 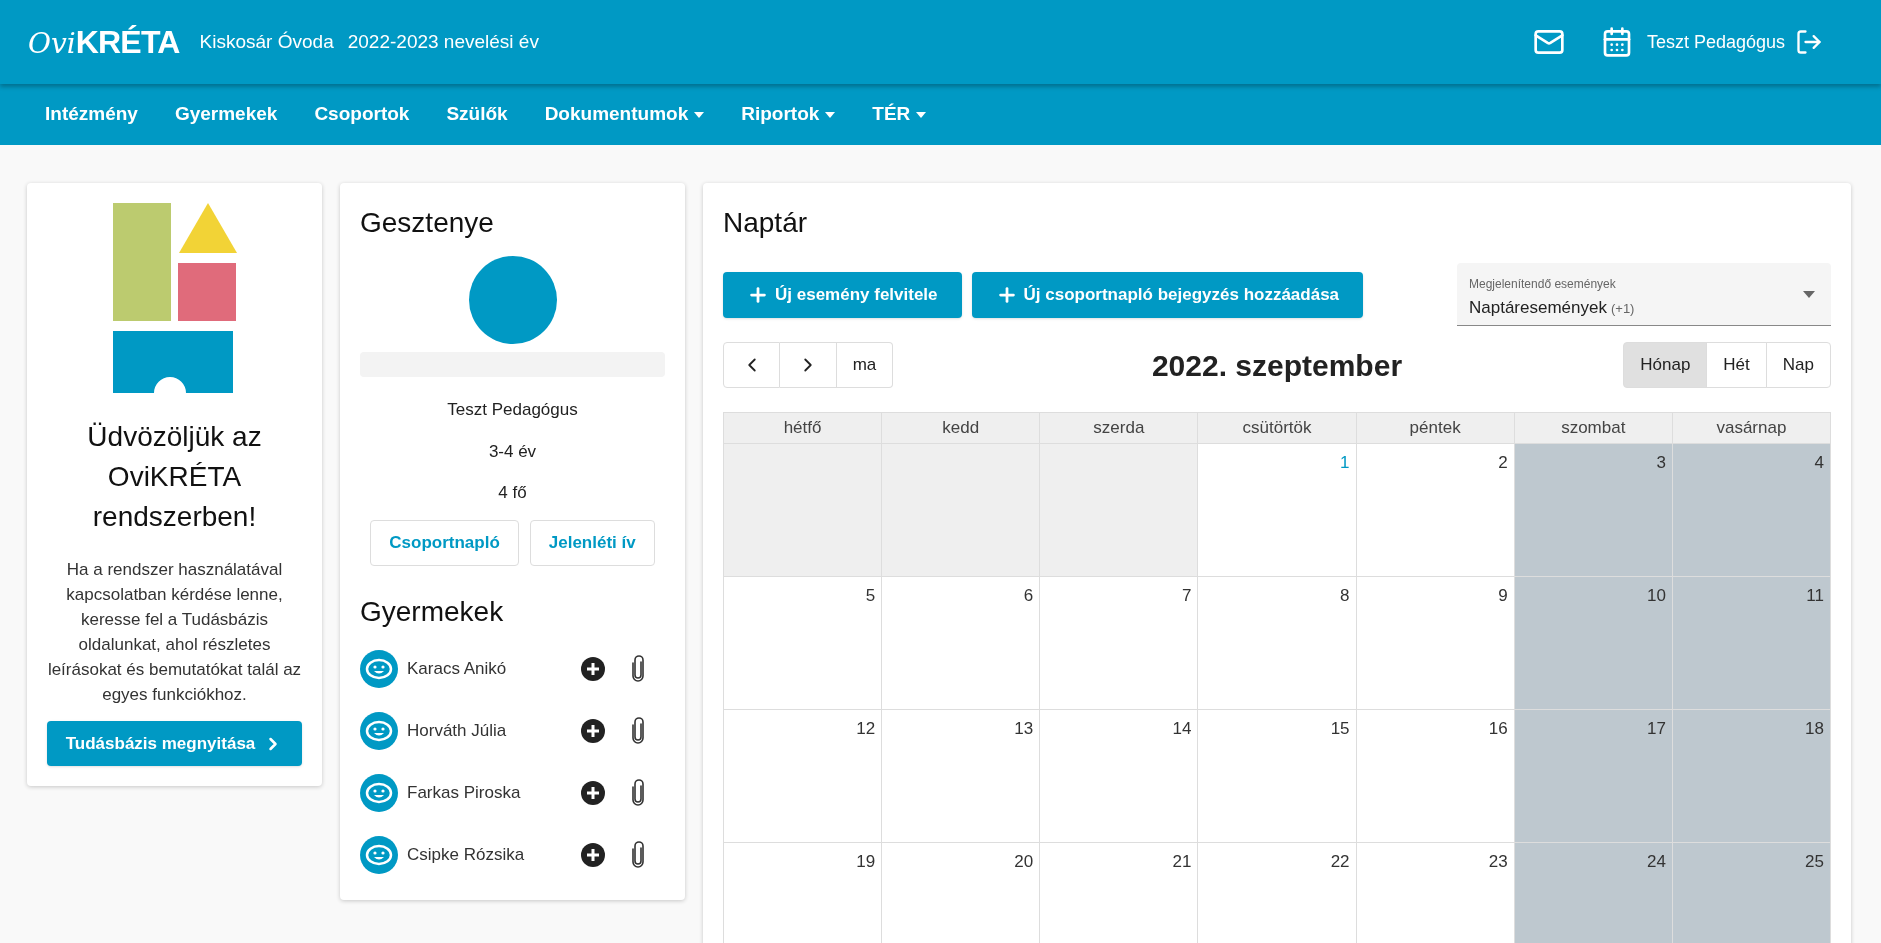 What do you see at coordinates (1814, 729) in the screenshot?
I see `day-number: 18` at bounding box center [1814, 729].